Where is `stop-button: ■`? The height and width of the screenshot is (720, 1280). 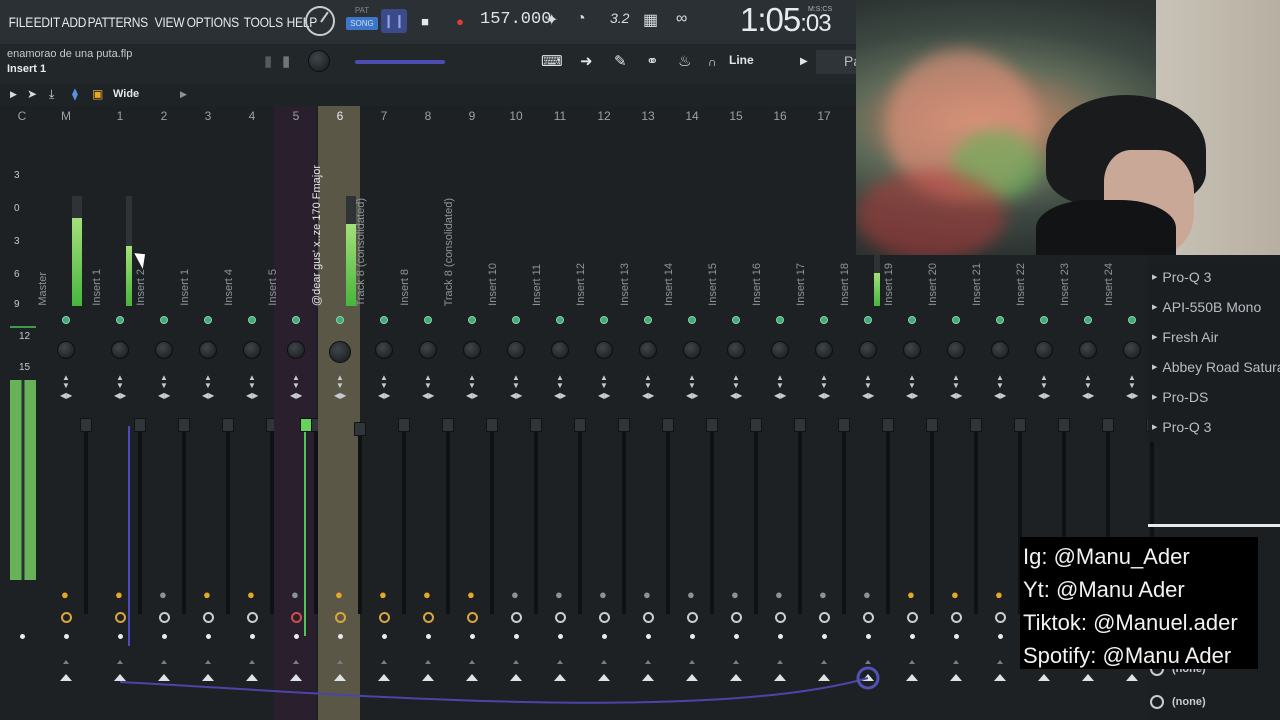 stop-button: ■ is located at coordinates (425, 21).